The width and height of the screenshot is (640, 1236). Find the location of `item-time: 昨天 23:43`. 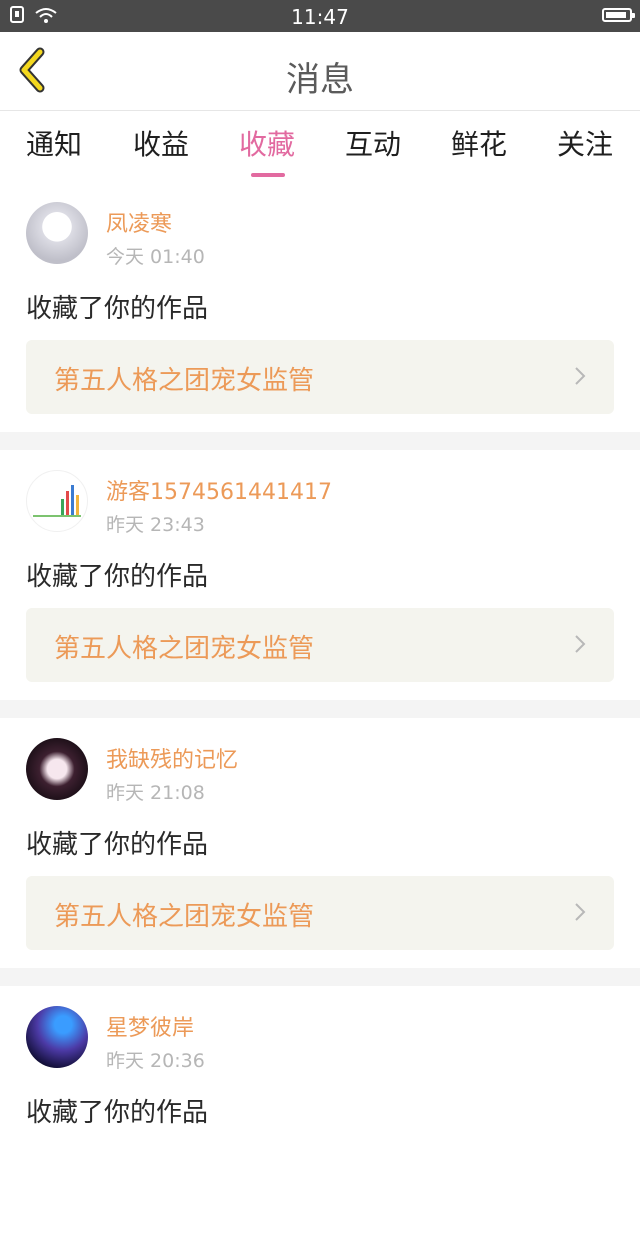

item-time: 昨天 23:43 is located at coordinates (155, 525).